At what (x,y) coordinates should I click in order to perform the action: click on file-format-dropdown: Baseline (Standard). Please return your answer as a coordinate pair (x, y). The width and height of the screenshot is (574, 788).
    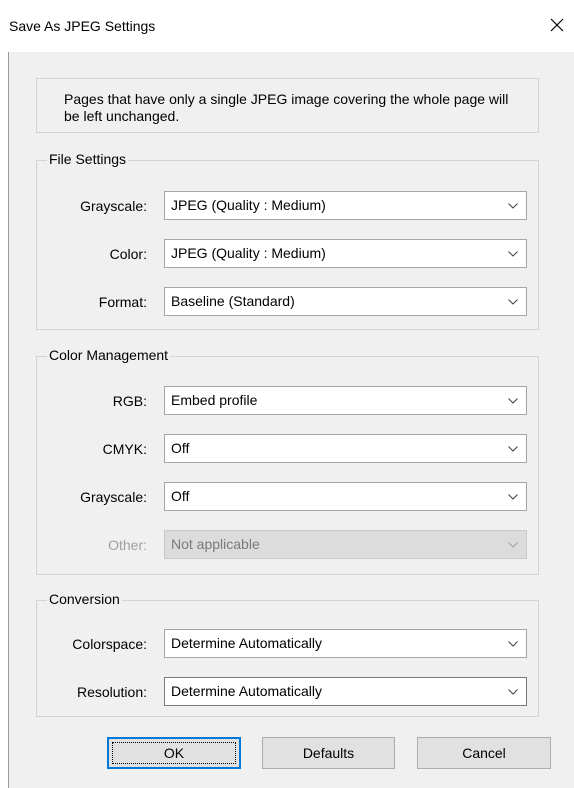
    Looking at the image, I should click on (345, 301).